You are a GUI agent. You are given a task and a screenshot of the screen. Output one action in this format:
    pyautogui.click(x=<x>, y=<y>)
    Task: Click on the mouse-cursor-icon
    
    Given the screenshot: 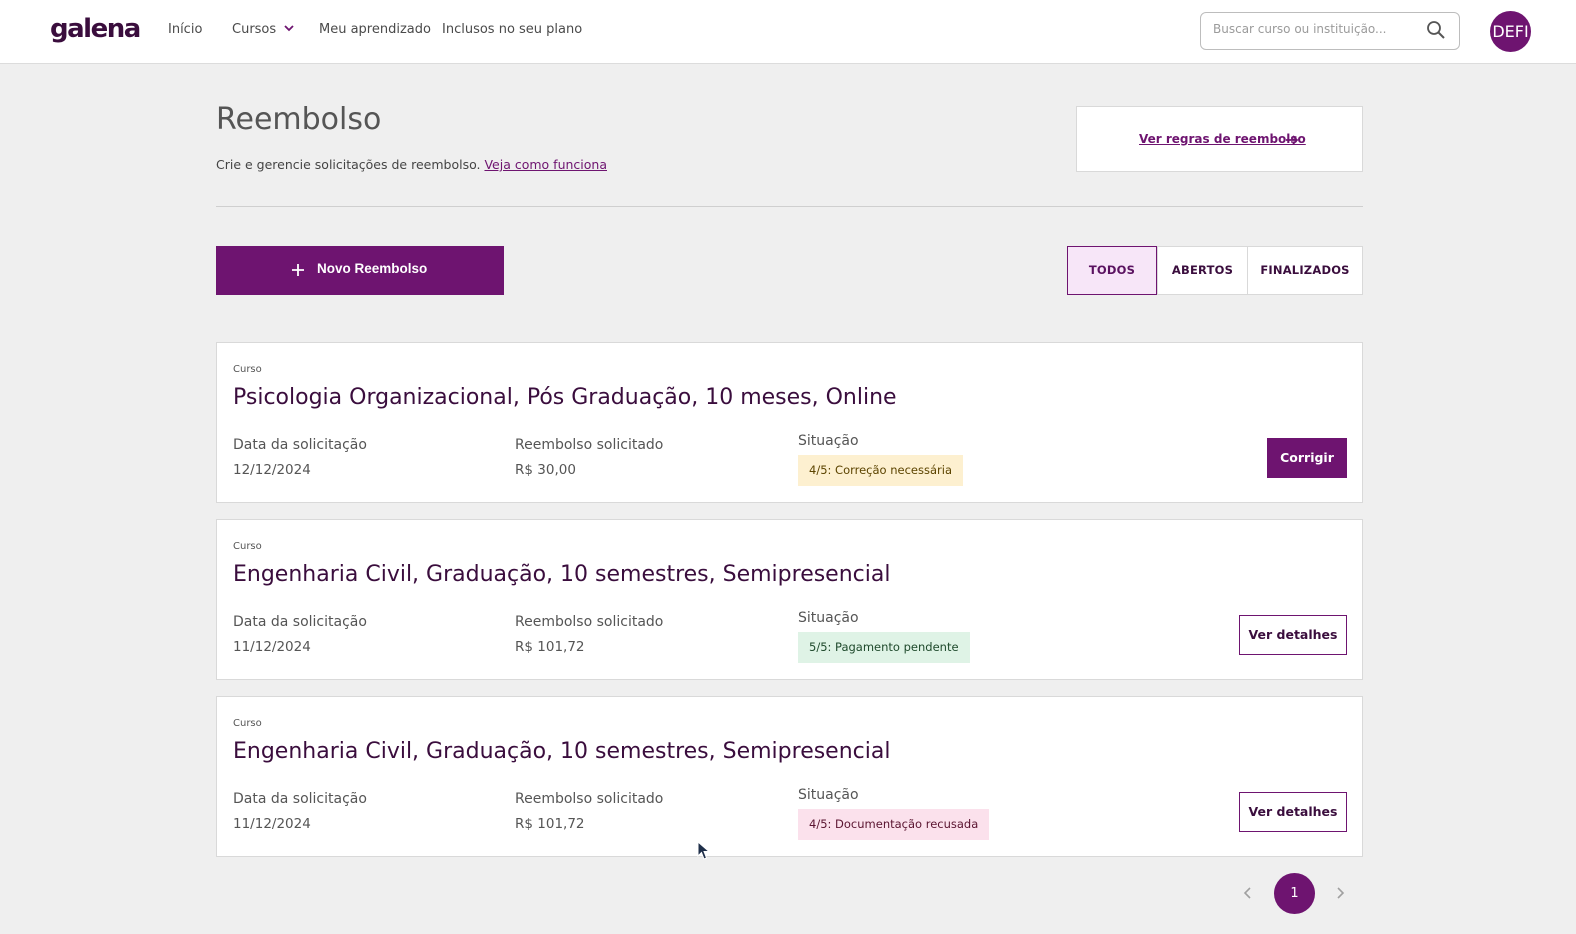 What is the action you would take?
    pyautogui.click(x=704, y=850)
    